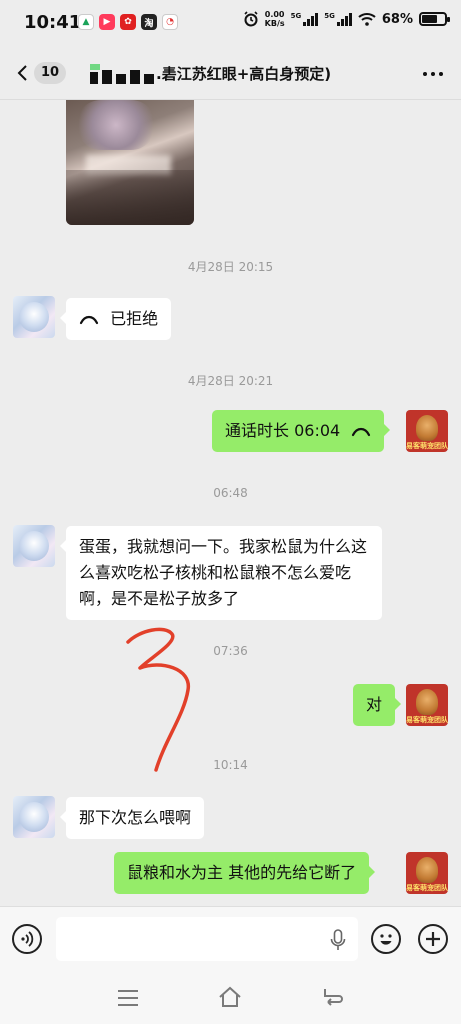 The image size is (461, 1024). I want to click on question2-message: 那下次怎么喂啊, so click(132, 818).